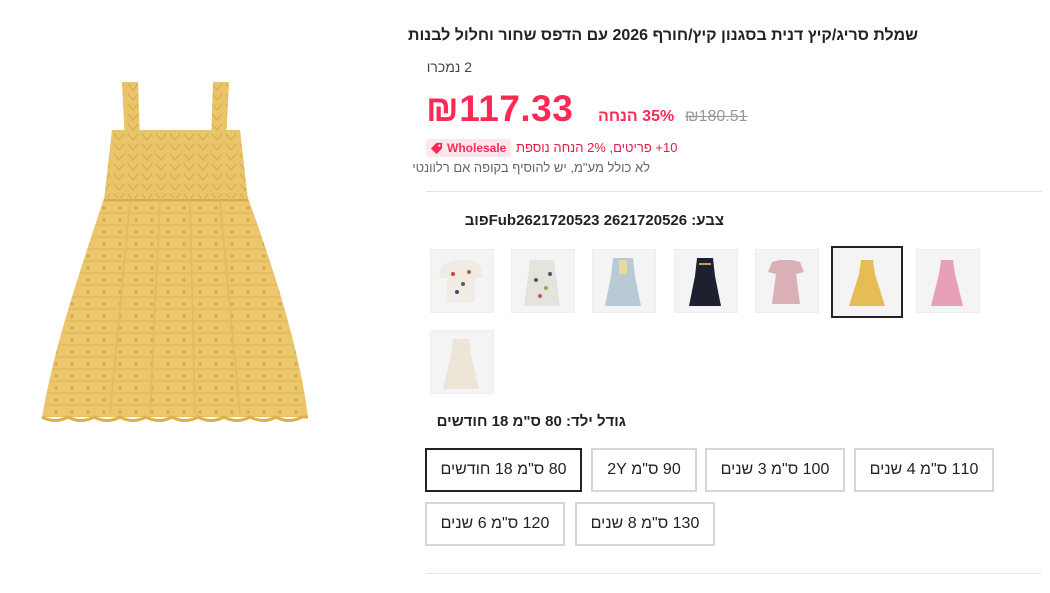 The image size is (1050, 593). I want to click on cream-dress-thumbnail, so click(461, 364).